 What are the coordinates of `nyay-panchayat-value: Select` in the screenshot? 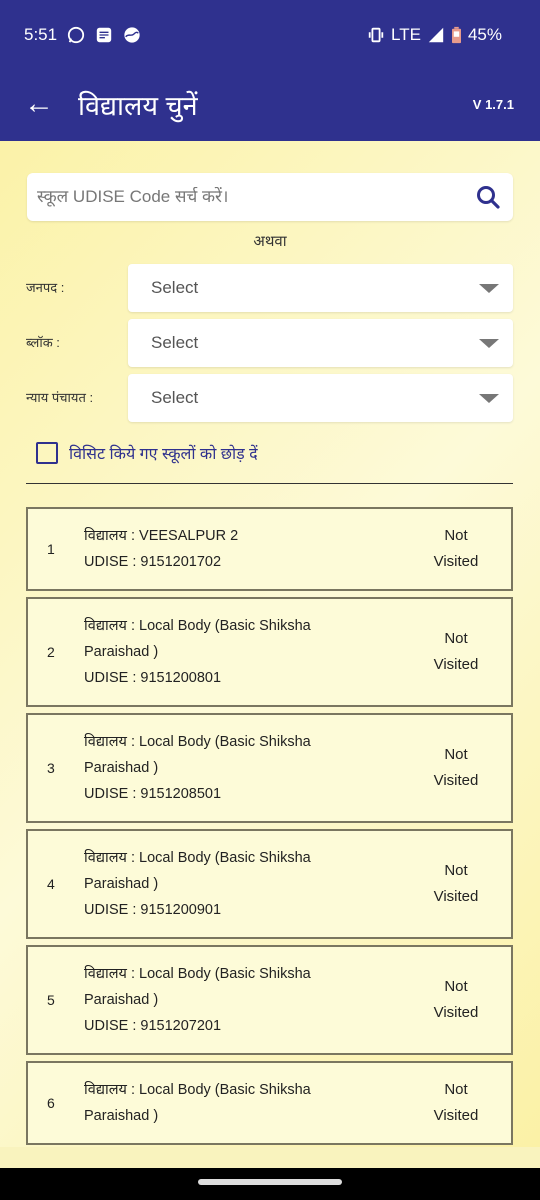 It's located at (175, 397).